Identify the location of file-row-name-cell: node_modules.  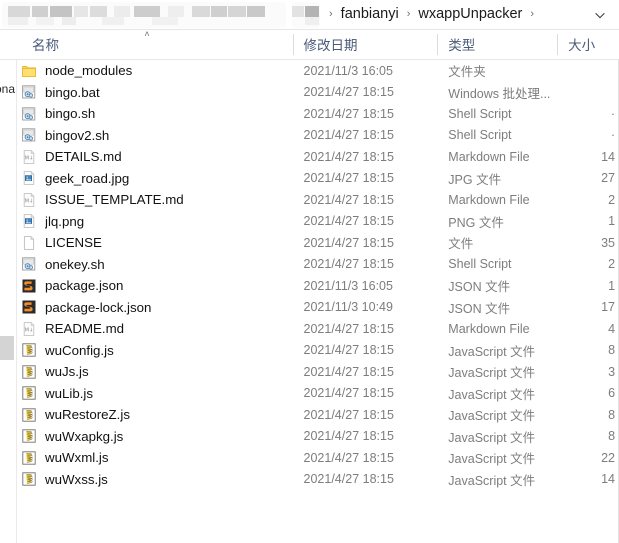
(155, 71).